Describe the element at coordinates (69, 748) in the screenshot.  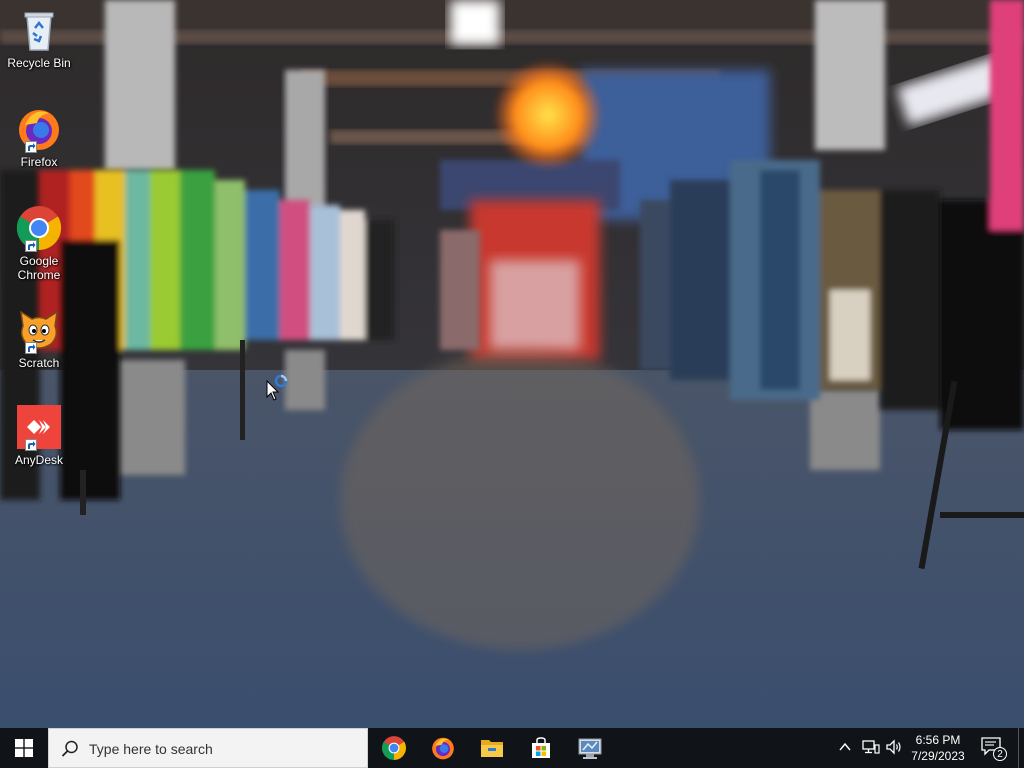
I see `search-icon` at that location.